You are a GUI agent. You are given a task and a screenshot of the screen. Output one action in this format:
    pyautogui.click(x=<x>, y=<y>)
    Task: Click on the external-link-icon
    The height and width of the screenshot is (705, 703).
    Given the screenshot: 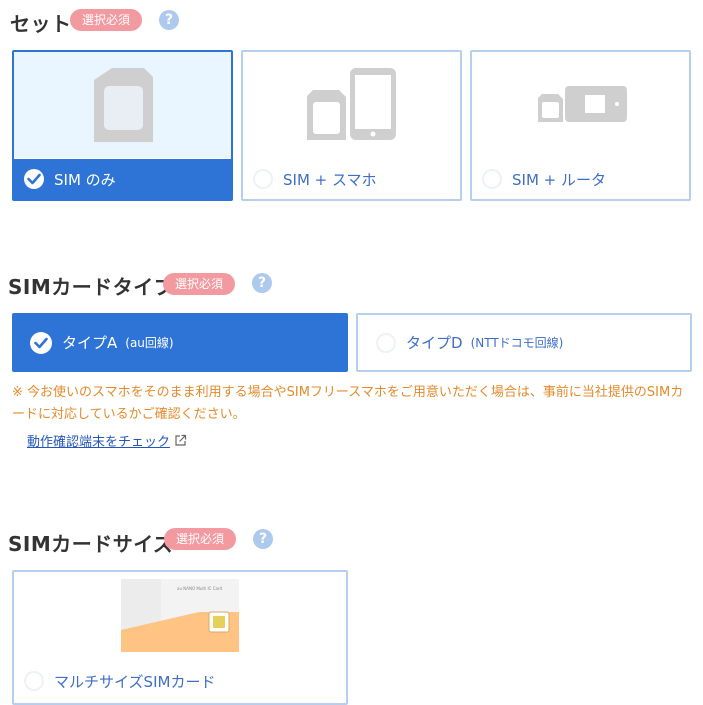 What is the action you would take?
    pyautogui.click(x=181, y=440)
    